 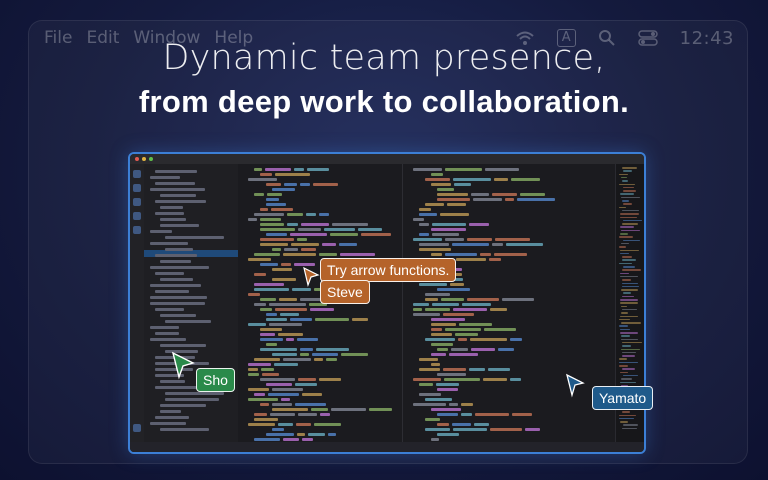 I want to click on file-explorer, so click(x=191, y=308).